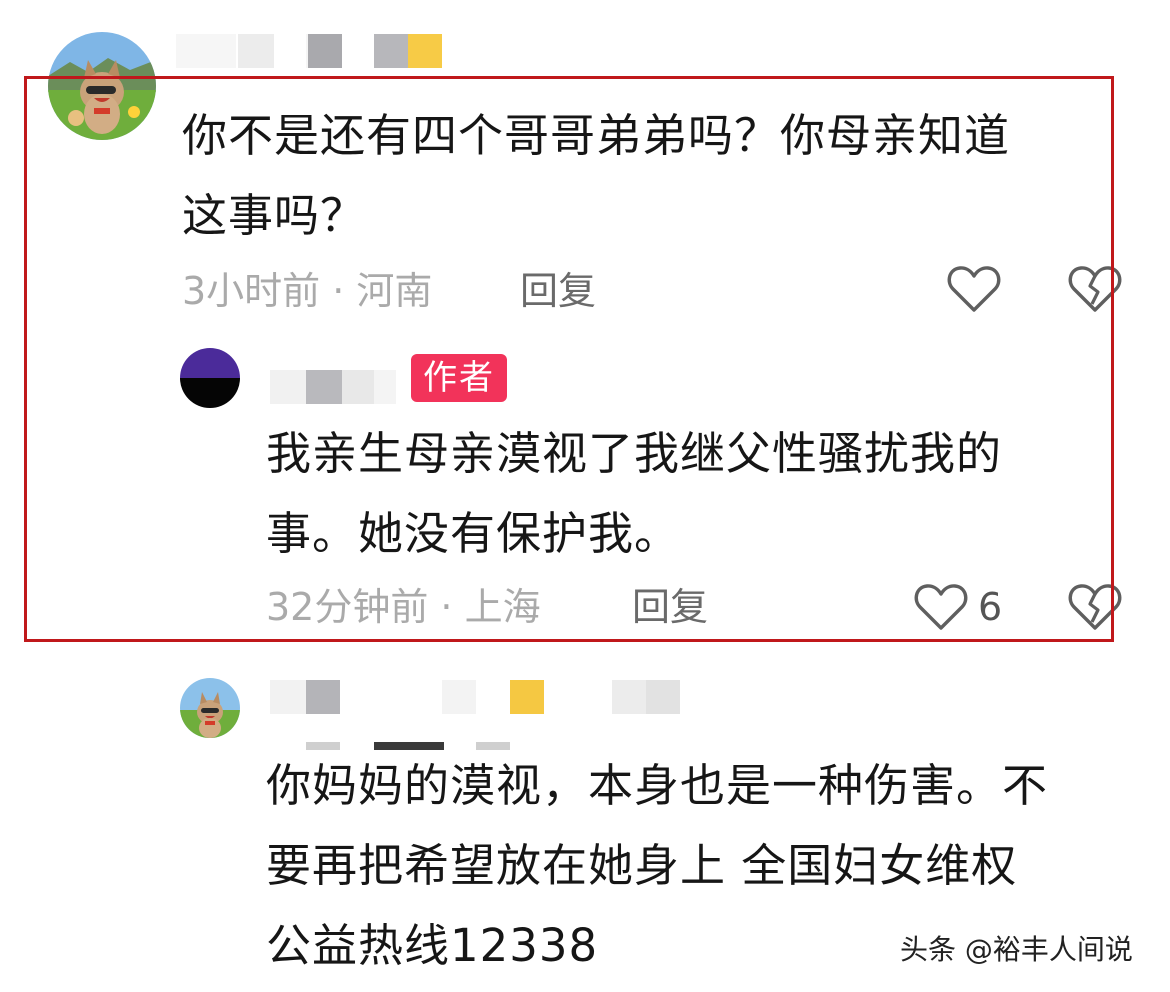 The width and height of the screenshot is (1170, 992). What do you see at coordinates (990, 607) in the screenshot?
I see `like-count: 6` at bounding box center [990, 607].